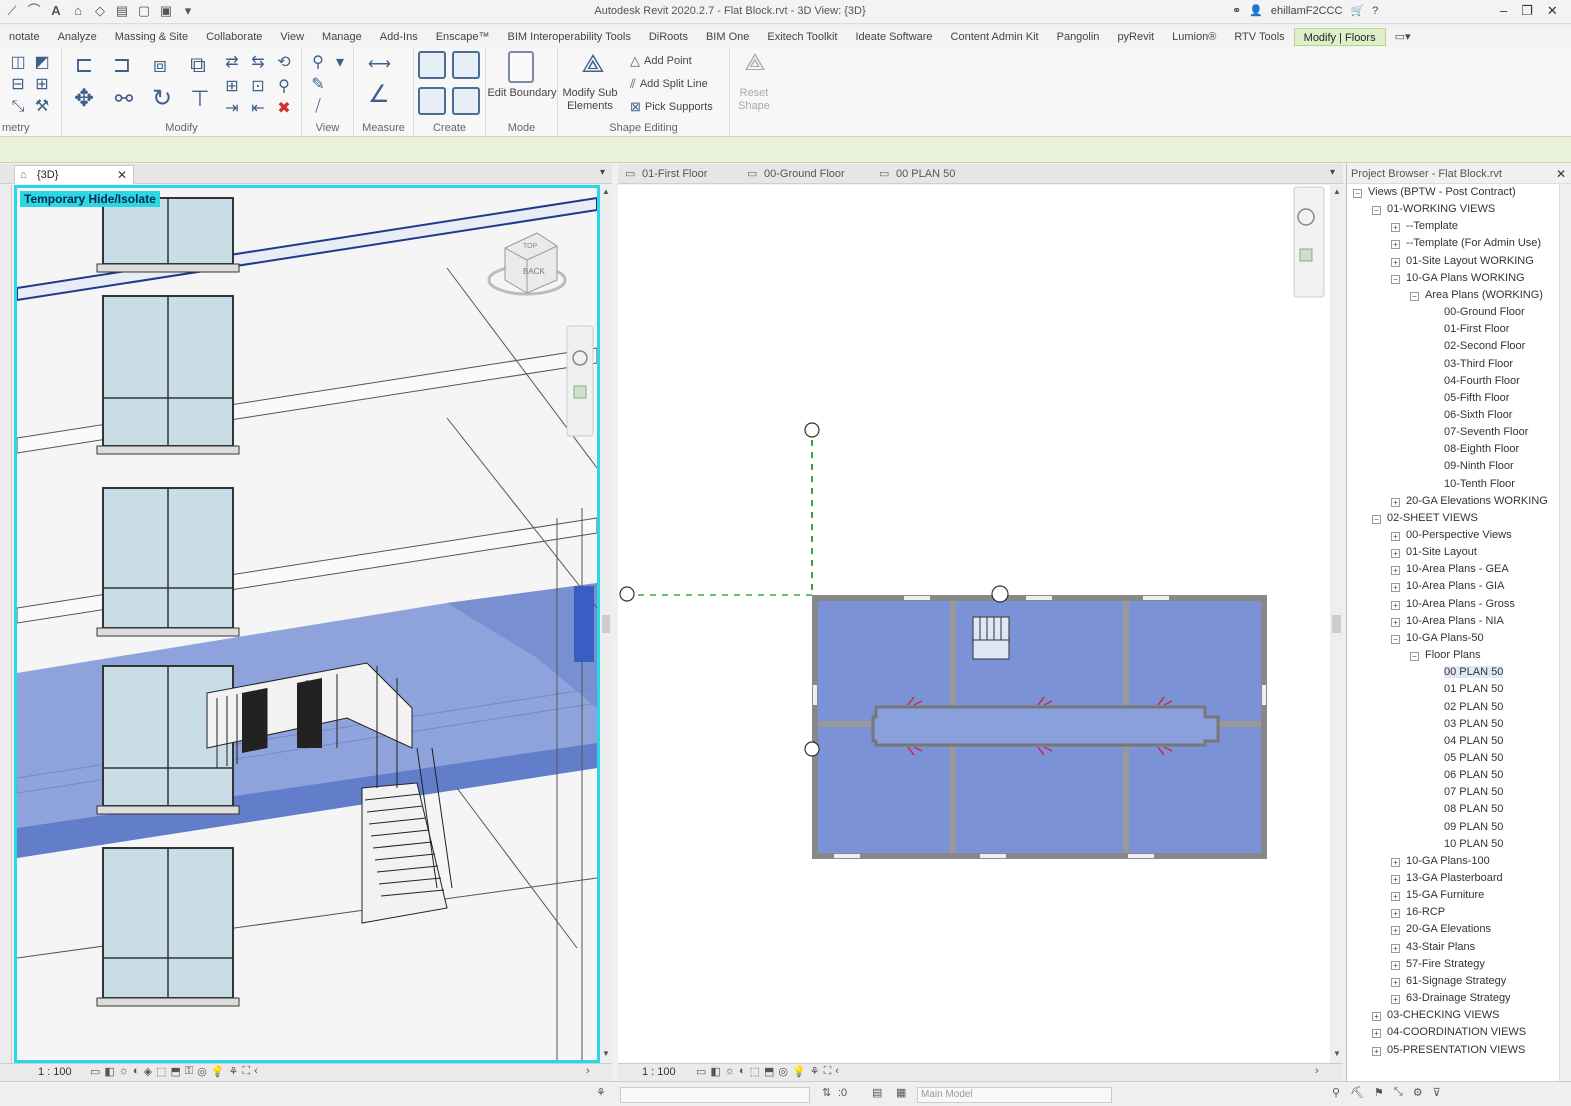  What do you see at coordinates (84, 65) in the screenshot?
I see `align-icon: ⊏` at bounding box center [84, 65].